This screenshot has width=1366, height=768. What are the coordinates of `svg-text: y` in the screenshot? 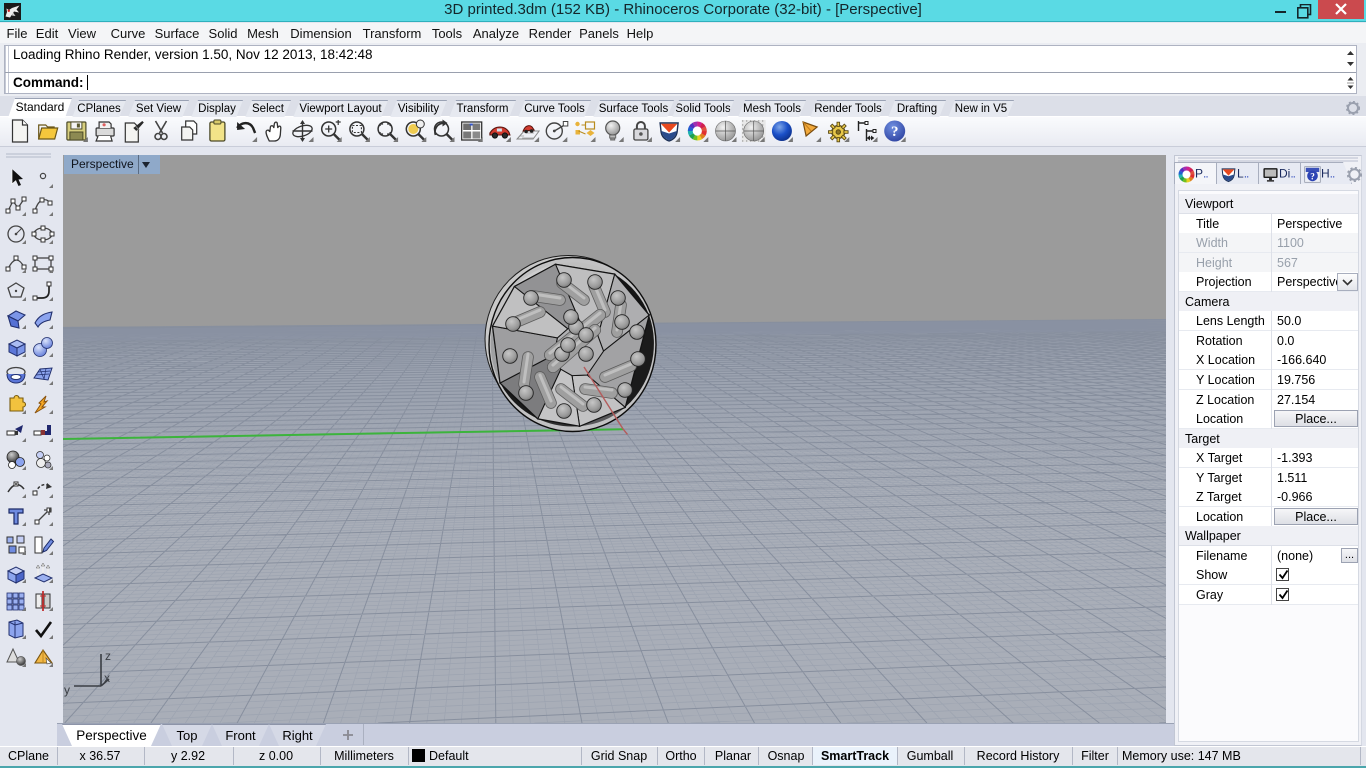 It's located at (67, 690).